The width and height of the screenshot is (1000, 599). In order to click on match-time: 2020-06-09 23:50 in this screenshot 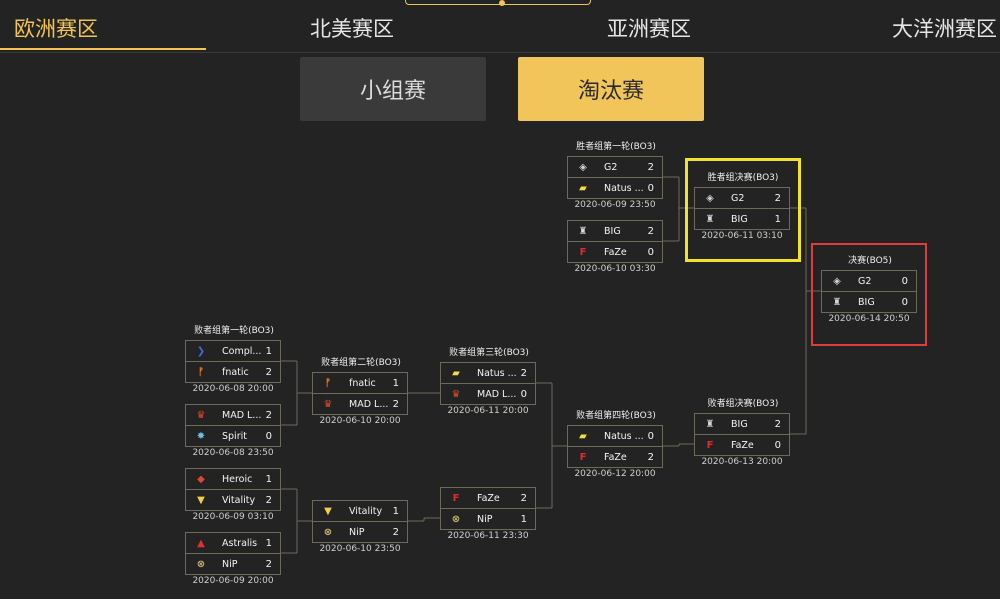, I will do `click(615, 205)`.